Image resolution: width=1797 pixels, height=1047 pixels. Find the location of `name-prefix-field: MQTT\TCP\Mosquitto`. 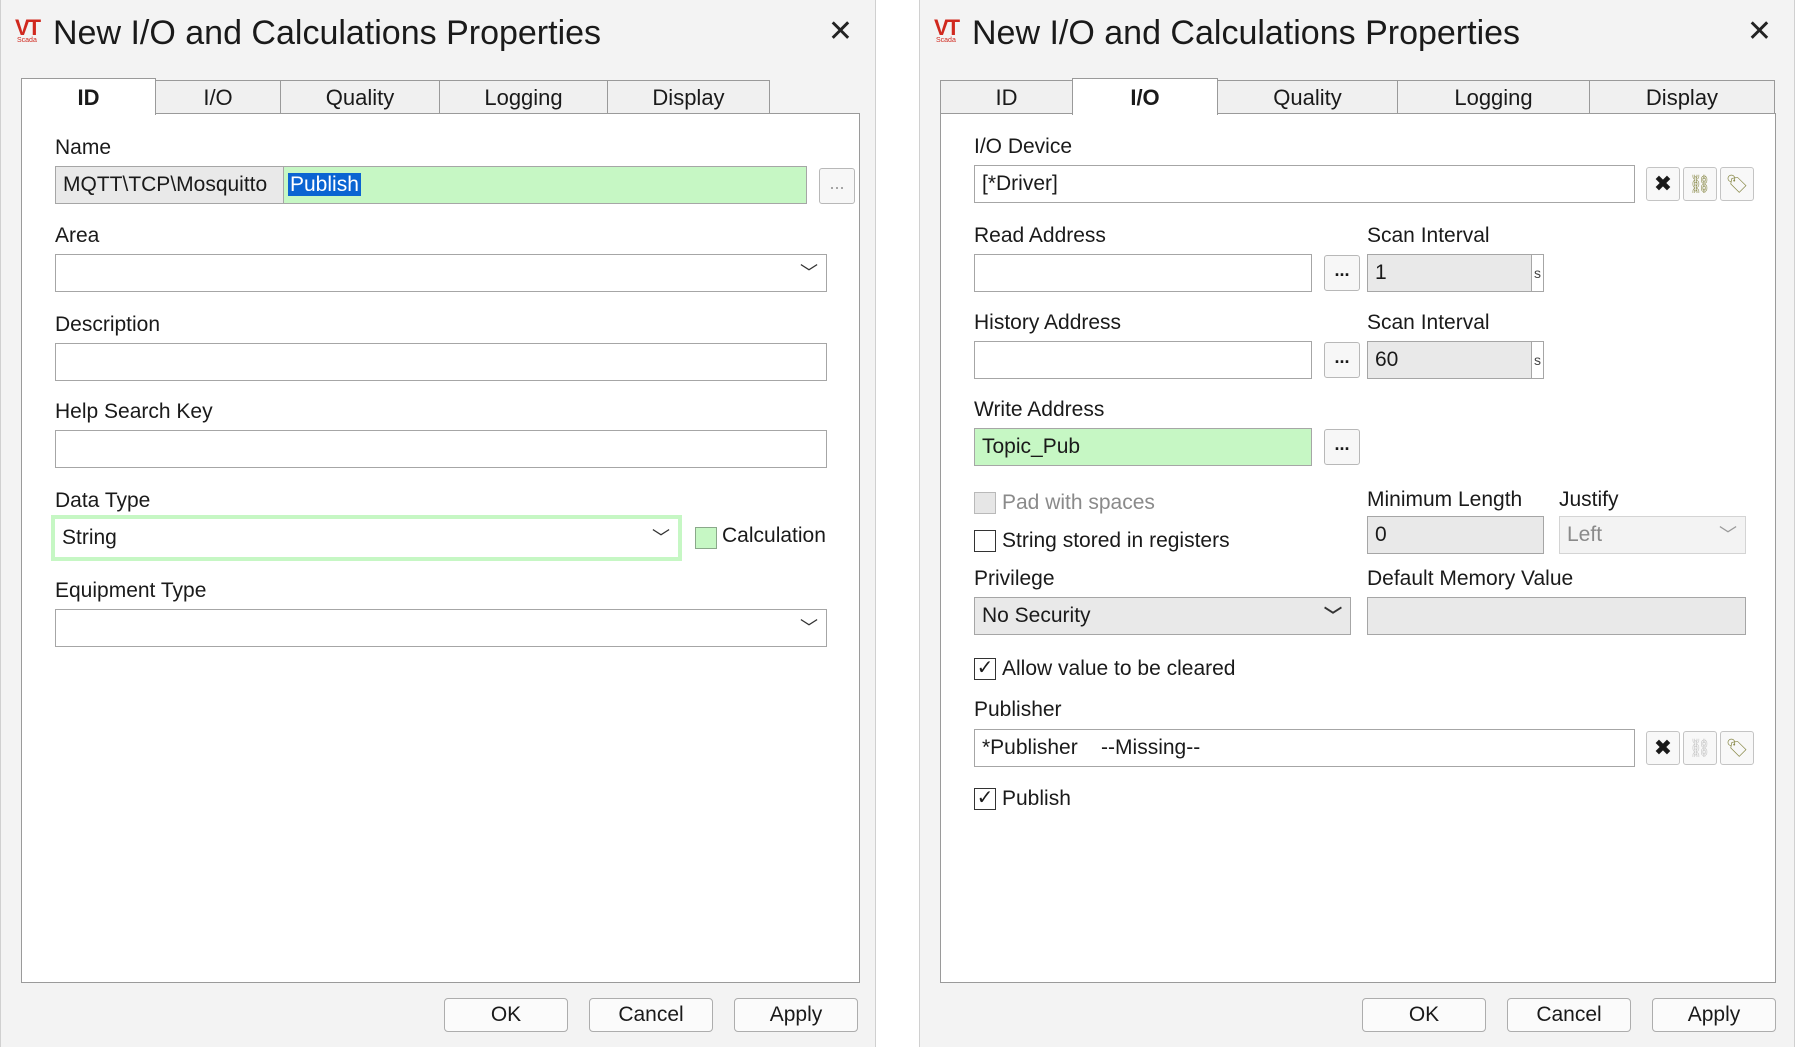

name-prefix-field: MQTT\TCP\Mosquitto is located at coordinates (169, 185).